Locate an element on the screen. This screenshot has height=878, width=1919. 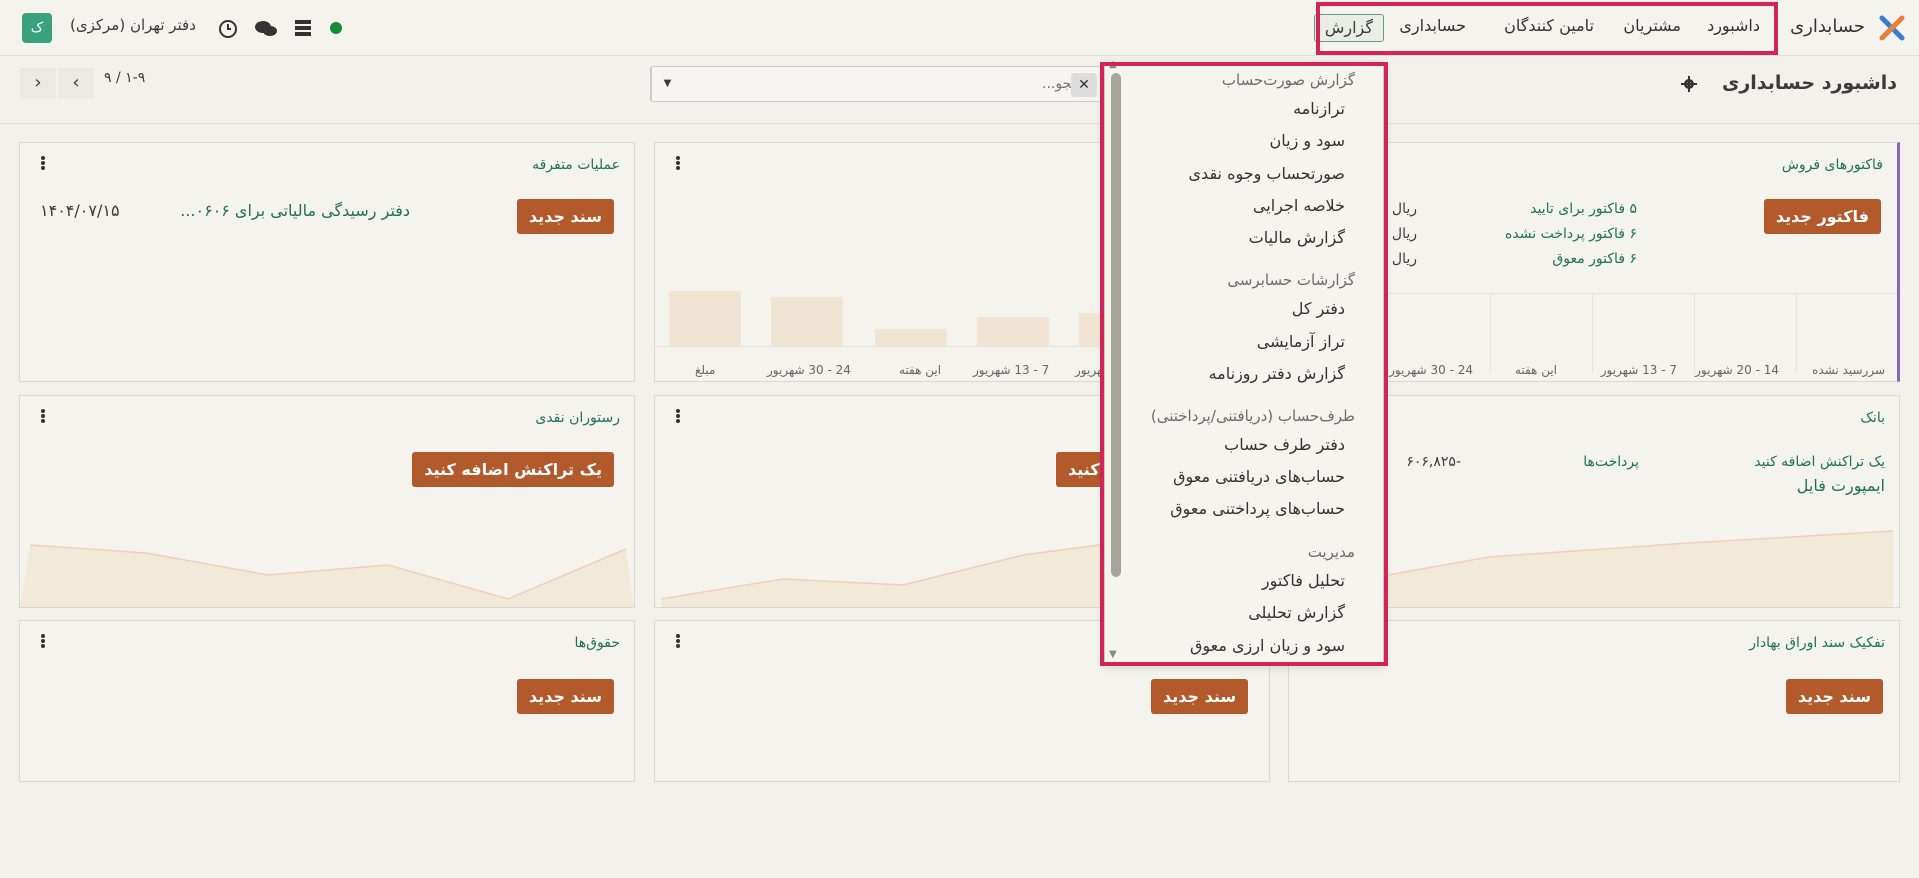
sales-axis-label: 7 - 13 شهریور is located at coordinates (1638, 370).